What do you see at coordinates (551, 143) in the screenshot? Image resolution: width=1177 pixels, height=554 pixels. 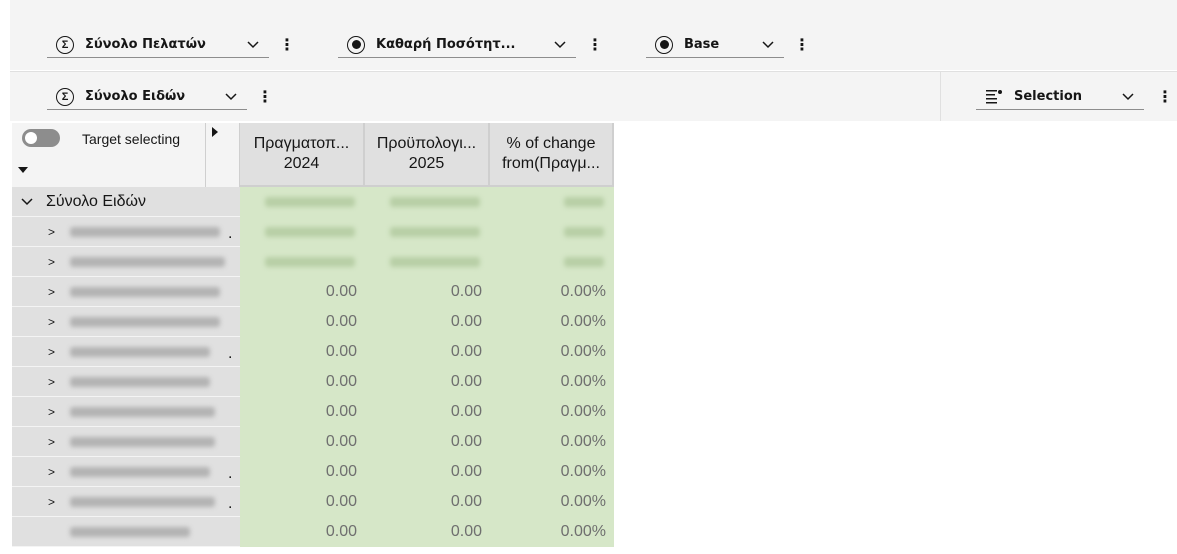 I see `column-header-line1: % of change` at bounding box center [551, 143].